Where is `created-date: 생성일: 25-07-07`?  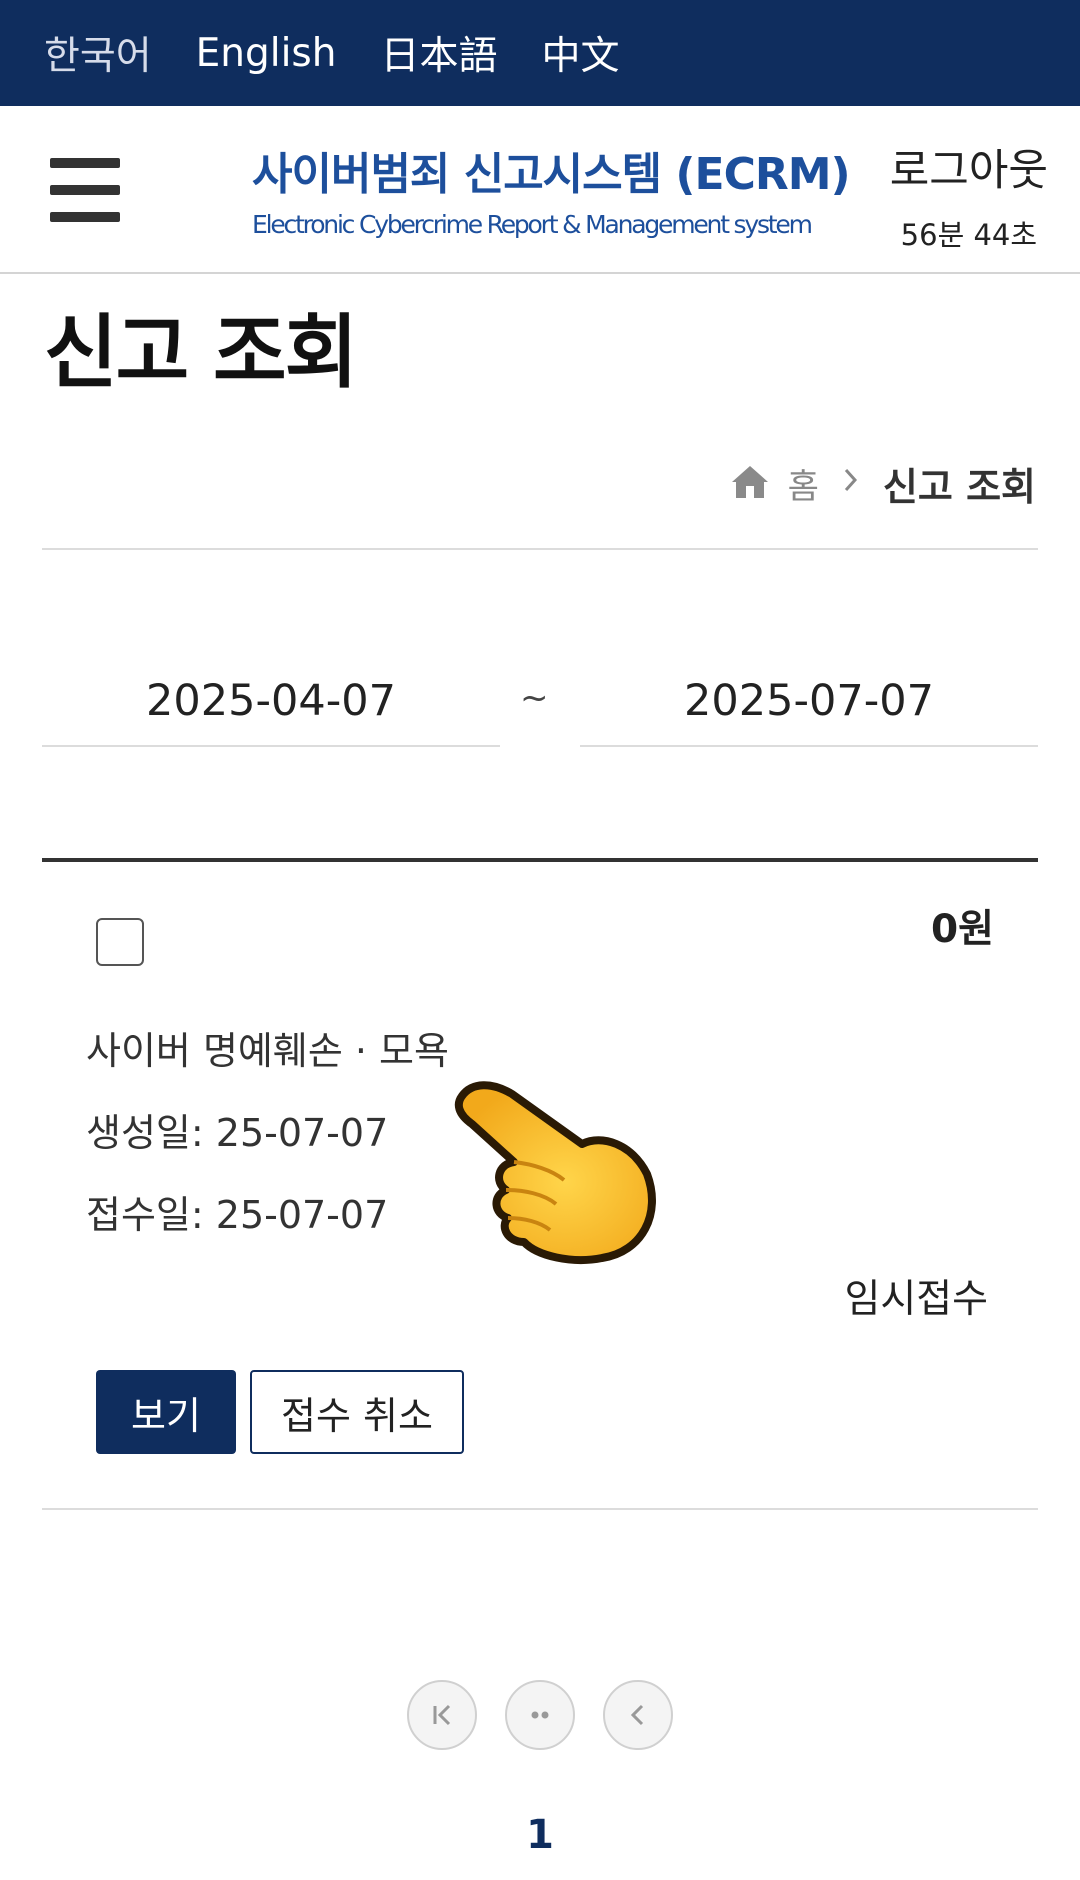 created-date: 생성일: 25-07-07 is located at coordinates (237, 1133).